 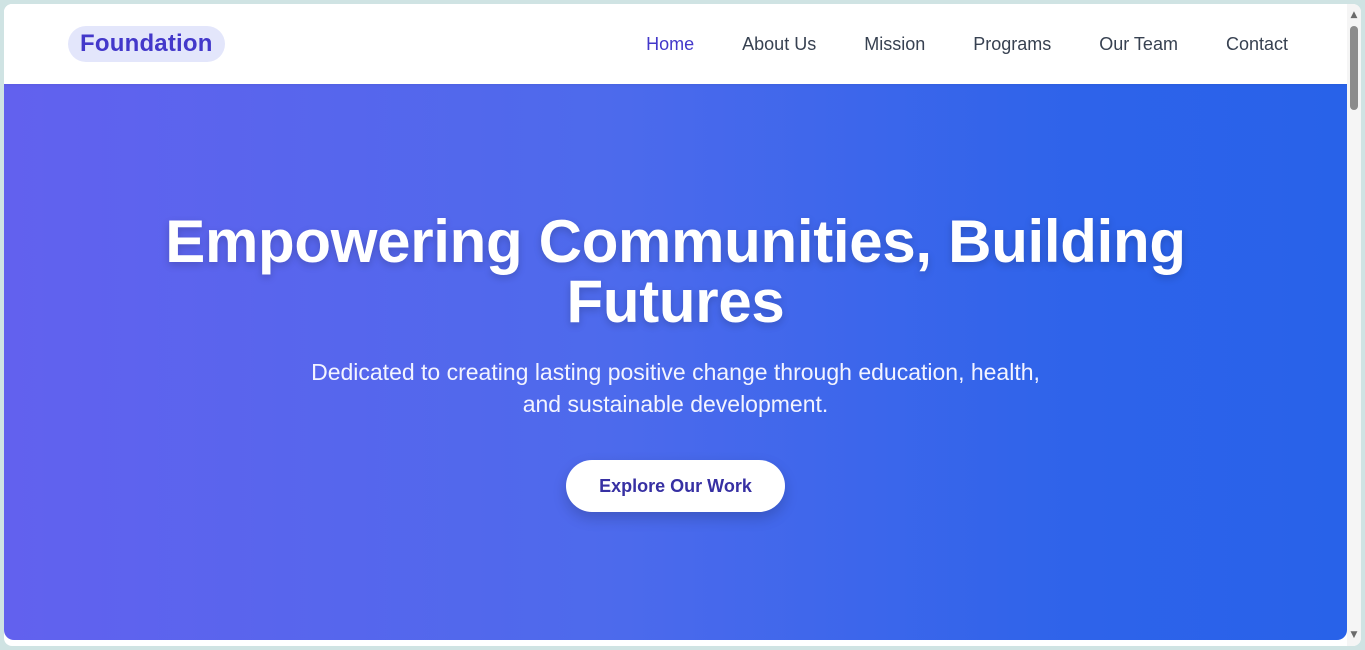 I want to click on logo-link: Foundation, so click(x=146, y=44).